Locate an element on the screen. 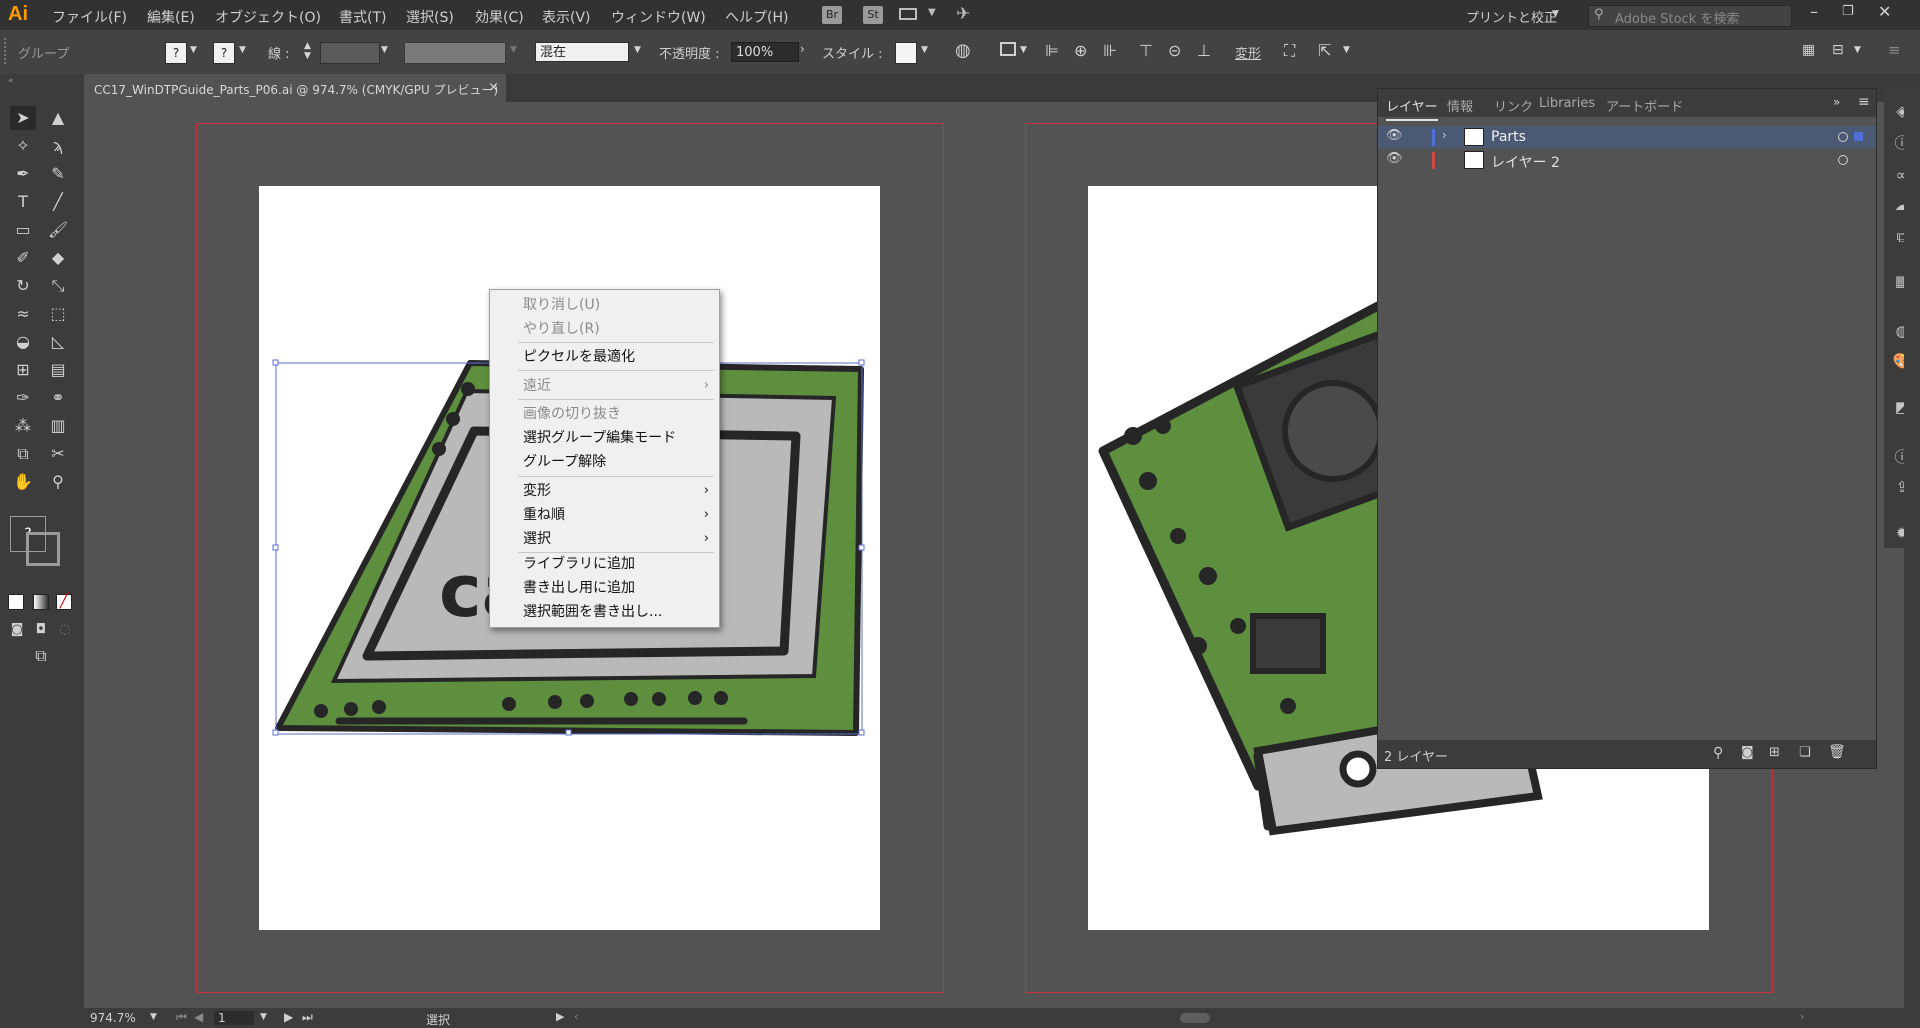  selection-indicator is located at coordinates (1858, 136).